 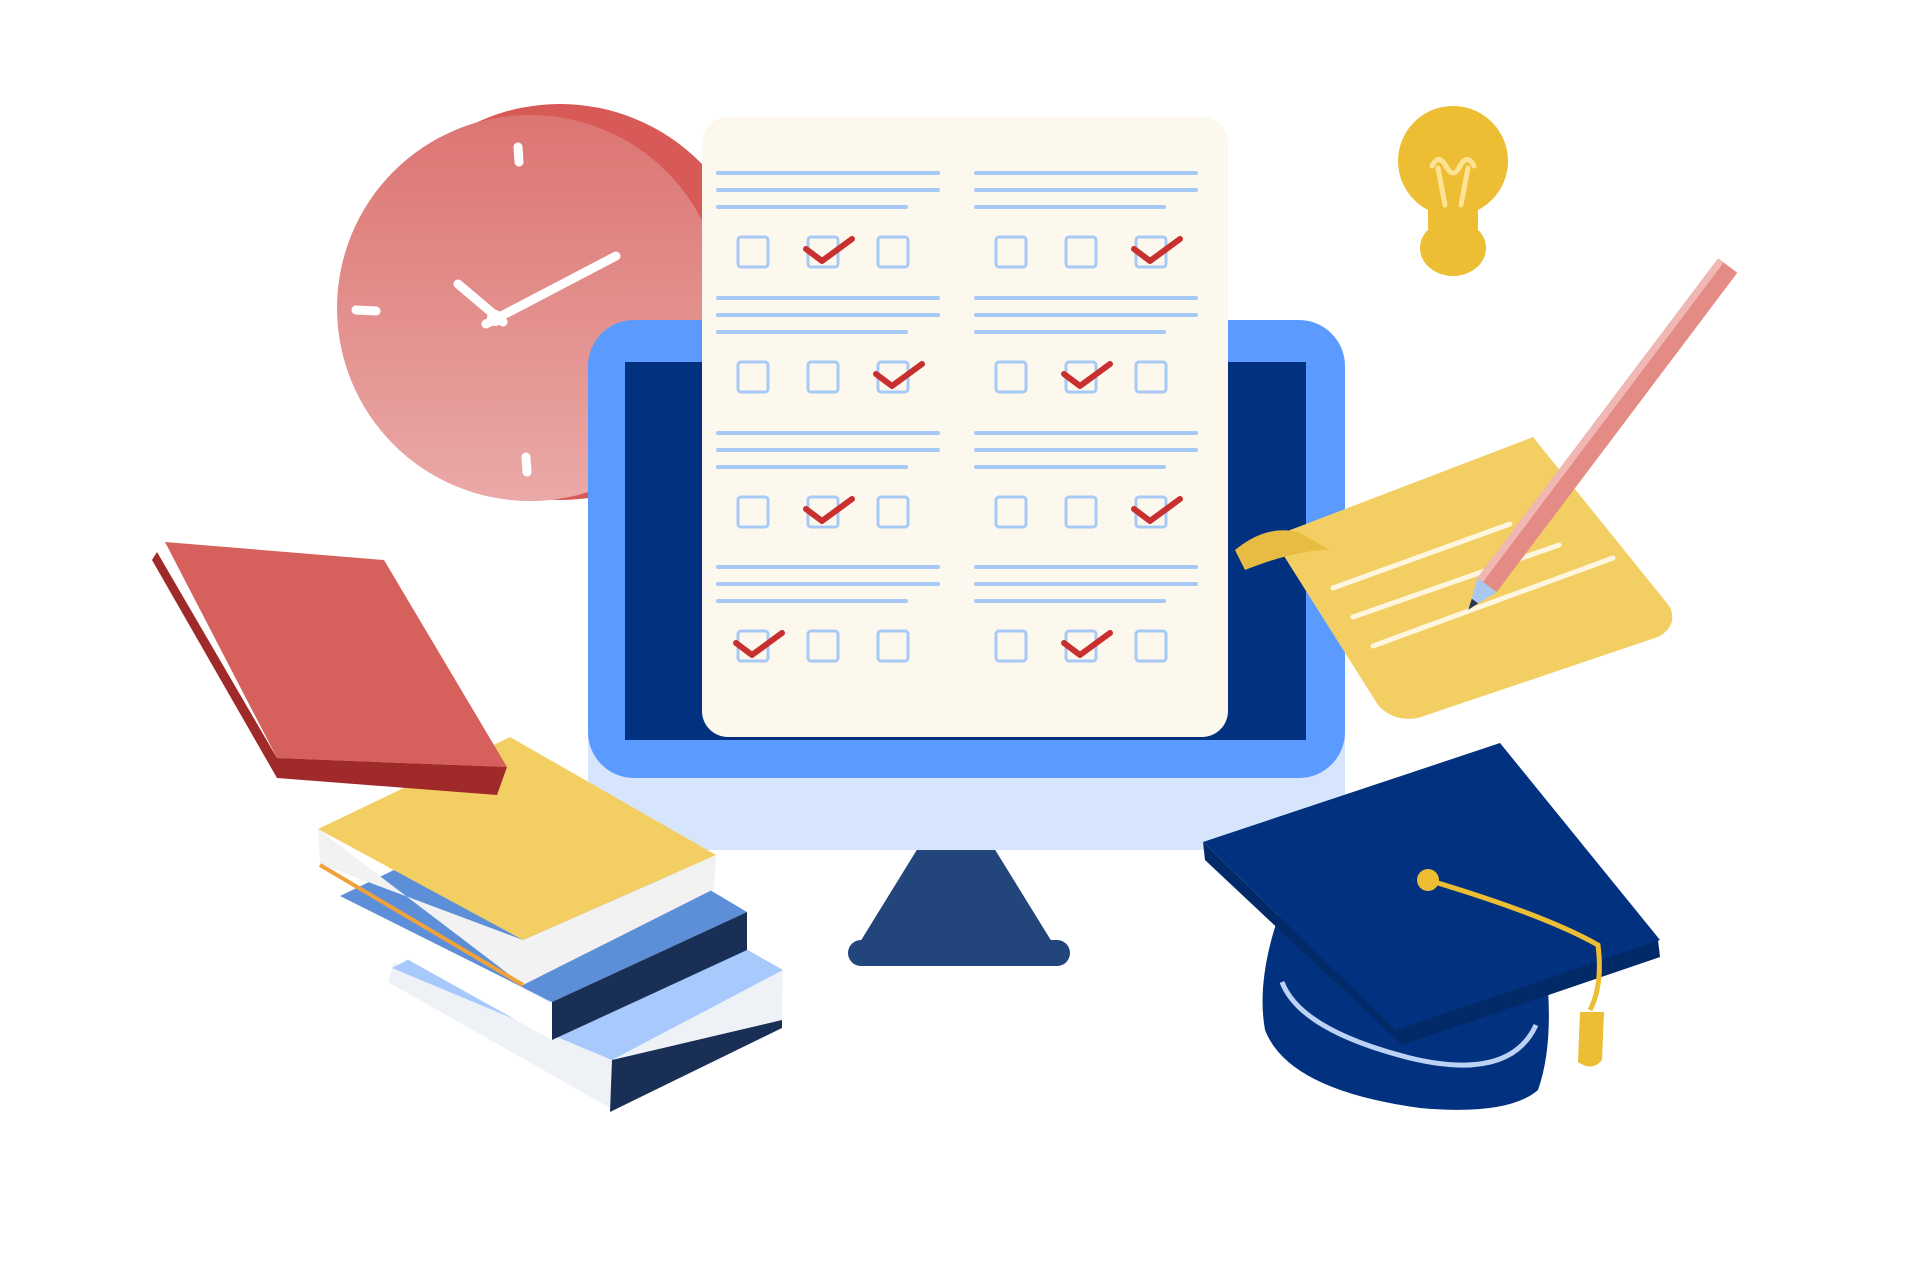 What do you see at coordinates (1453, 248) in the screenshot?
I see `bulb-base` at bounding box center [1453, 248].